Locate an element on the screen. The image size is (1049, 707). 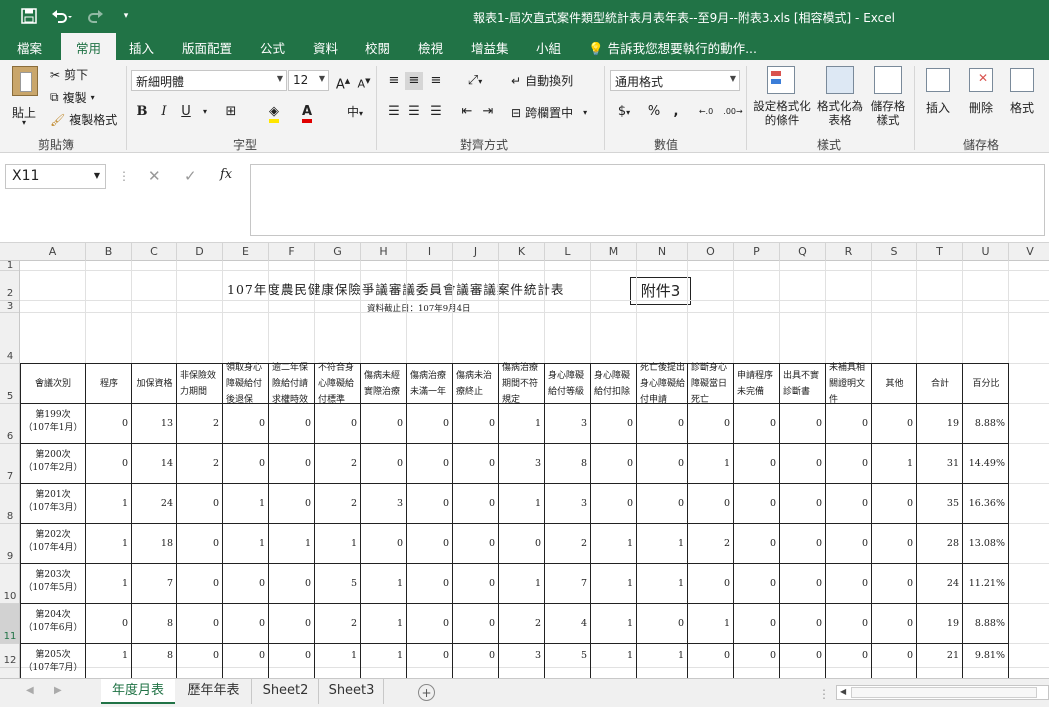
align-left-icon: ☰ is located at coordinates (394, 112).